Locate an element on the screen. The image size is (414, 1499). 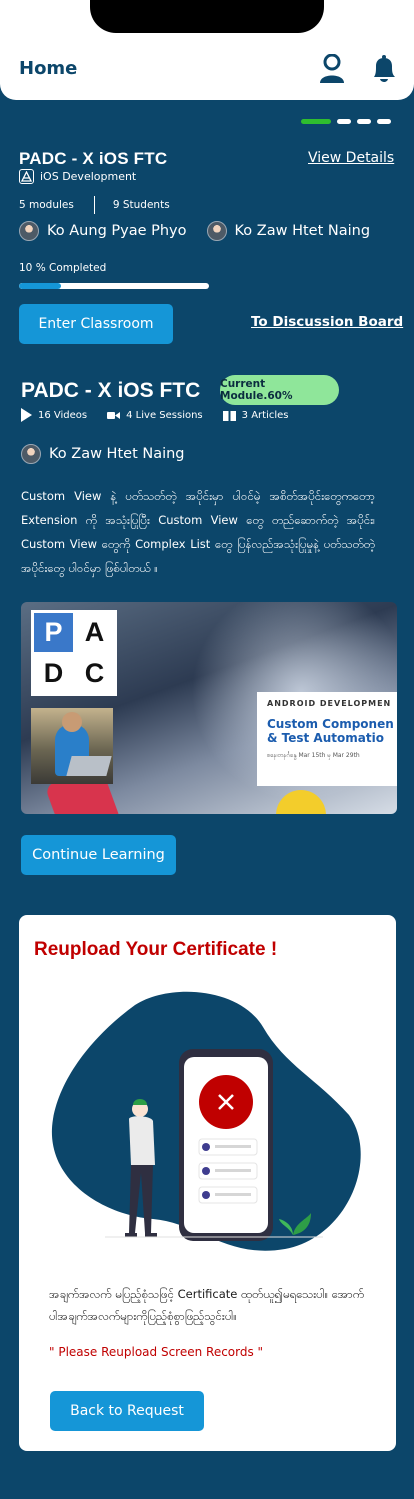
laptop-figure is located at coordinates (89, 766).